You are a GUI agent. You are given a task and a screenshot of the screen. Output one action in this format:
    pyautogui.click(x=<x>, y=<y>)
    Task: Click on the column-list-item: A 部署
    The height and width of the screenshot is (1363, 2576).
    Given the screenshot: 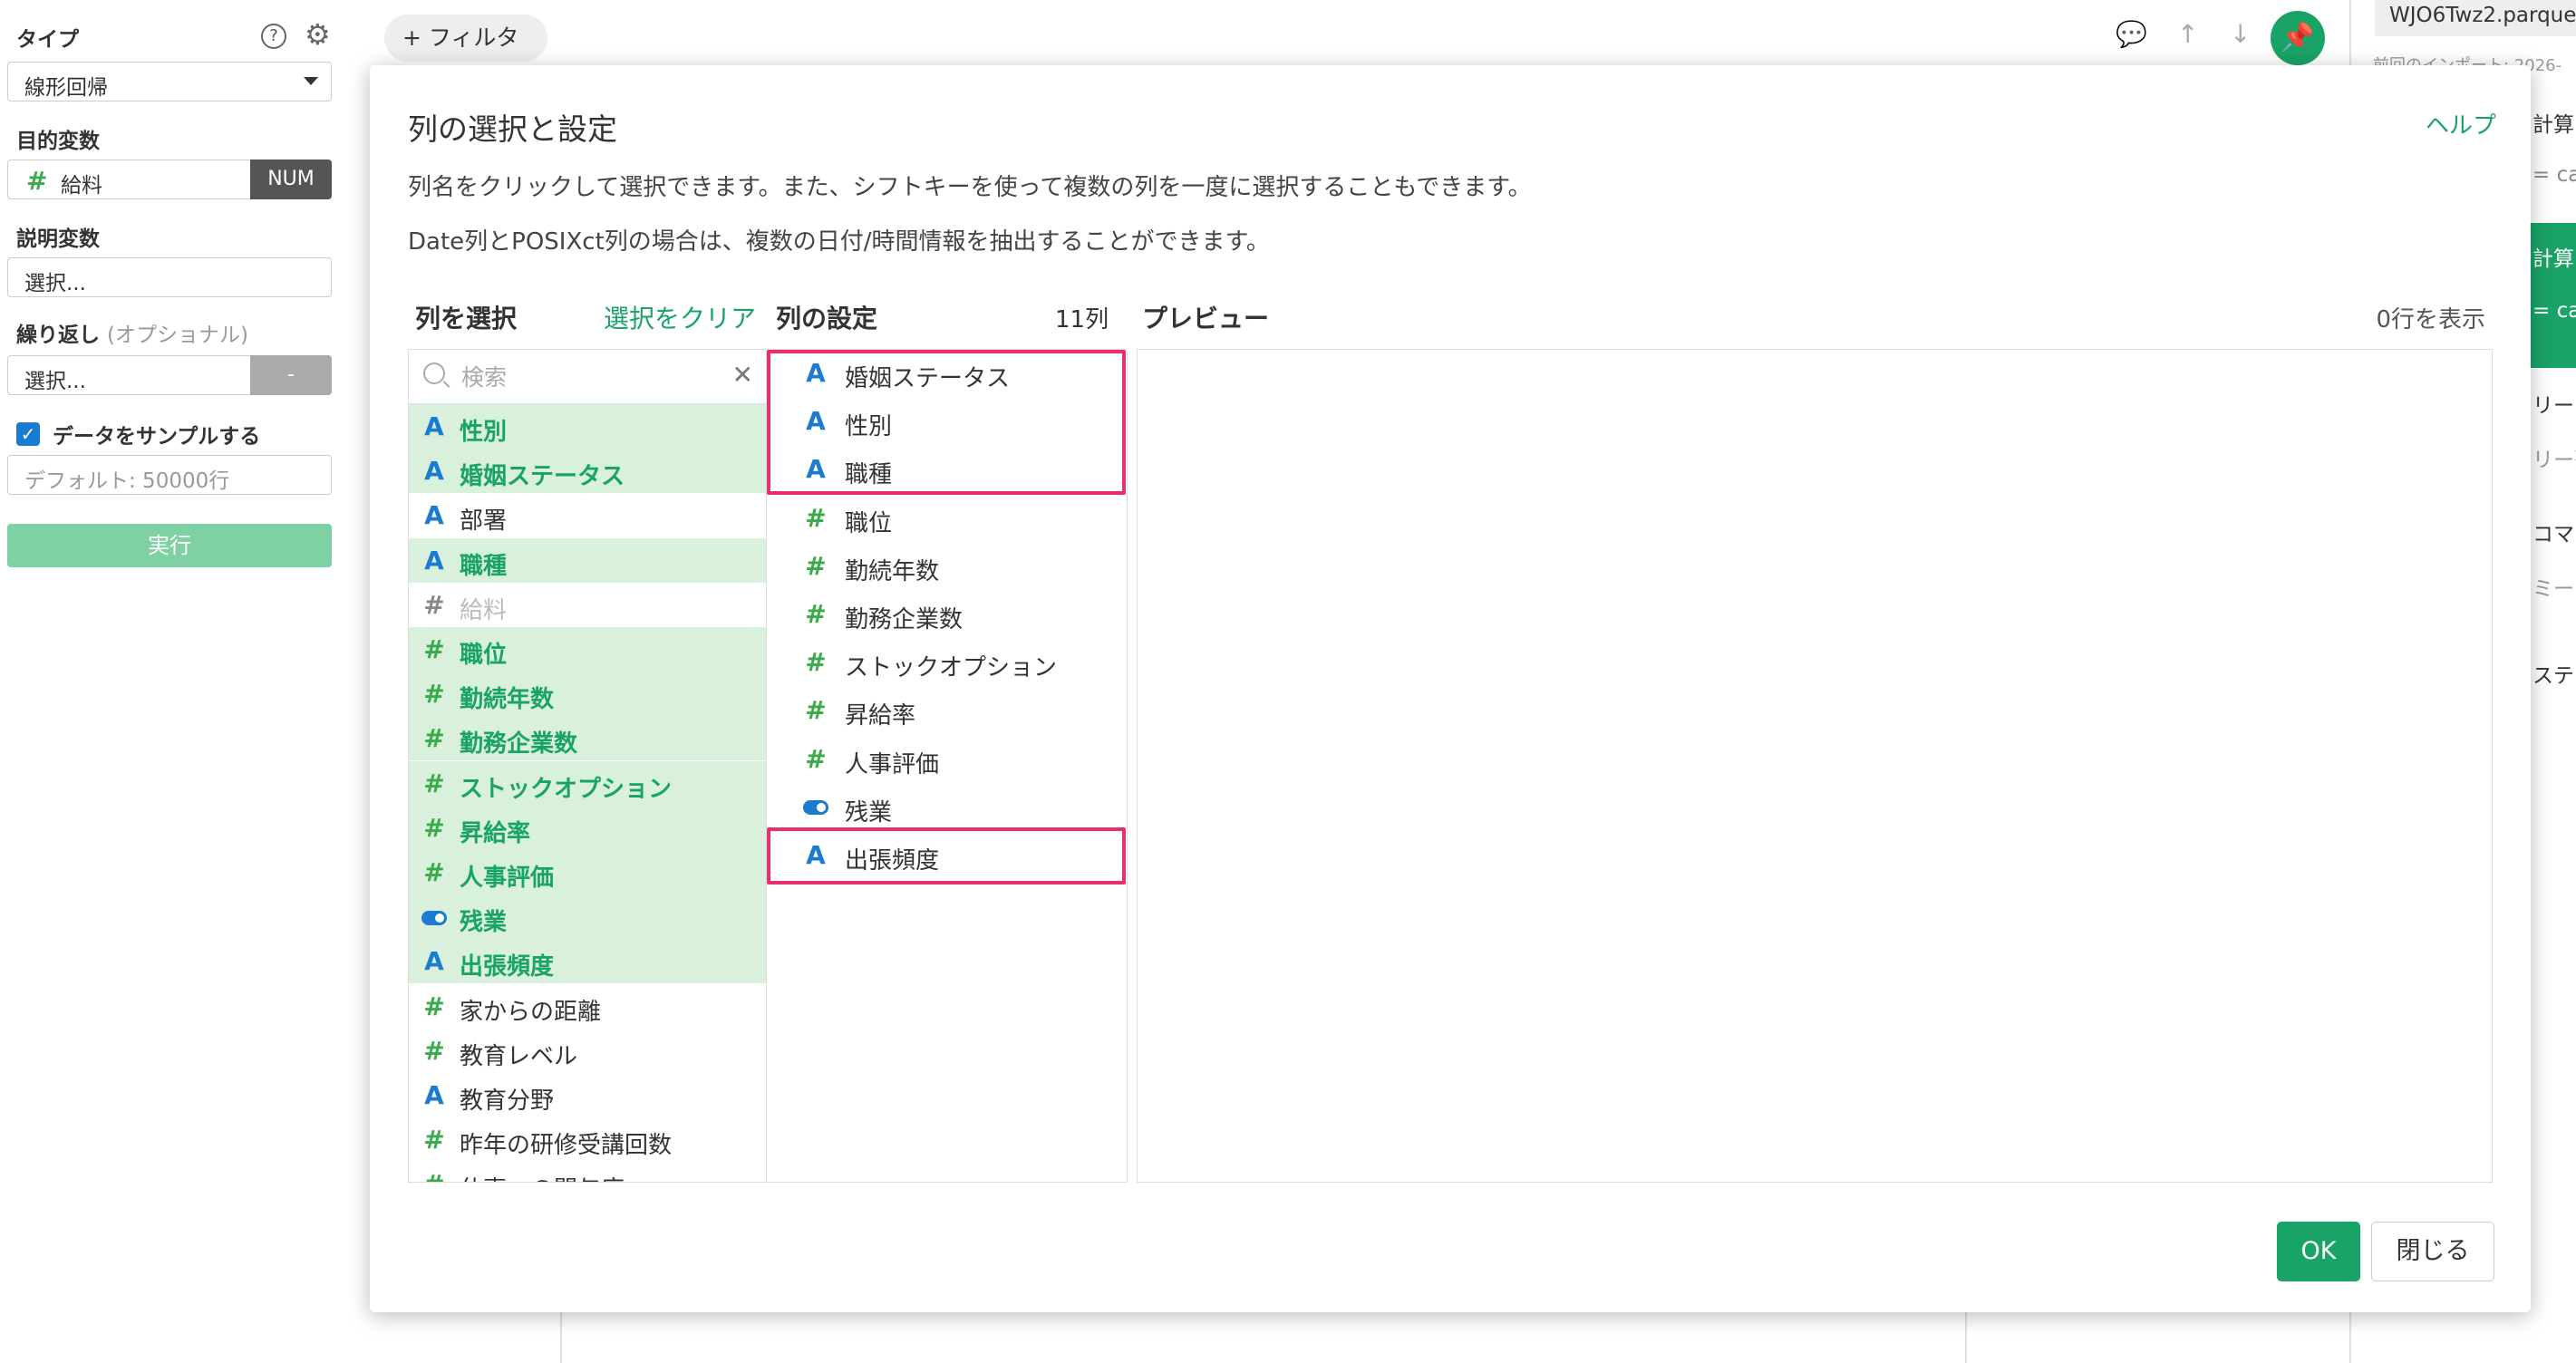 What is the action you would take?
    pyautogui.click(x=587, y=515)
    